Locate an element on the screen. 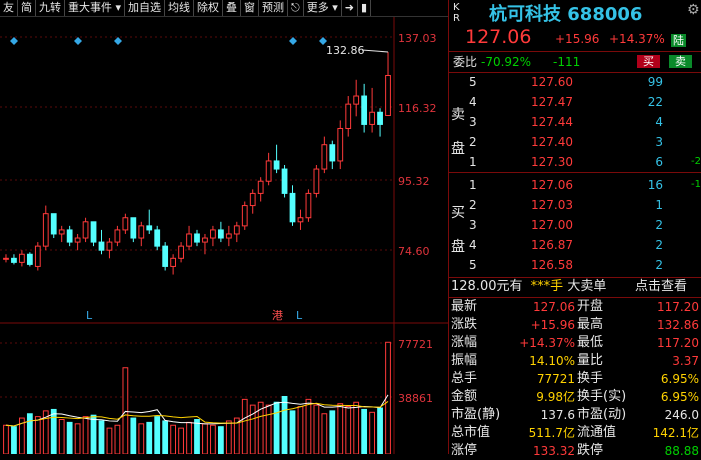 This screenshot has width=701, height=460. toolbar-item-friend: 友 is located at coordinates (9, 8).